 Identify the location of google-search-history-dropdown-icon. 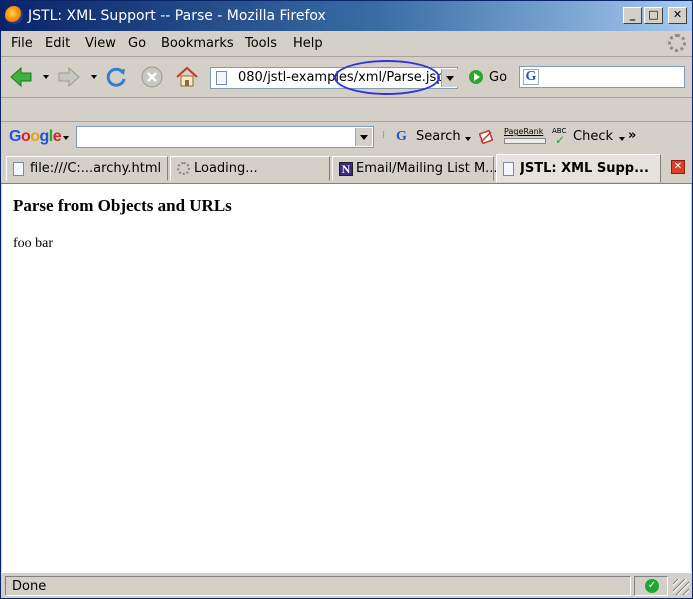
(363, 137).